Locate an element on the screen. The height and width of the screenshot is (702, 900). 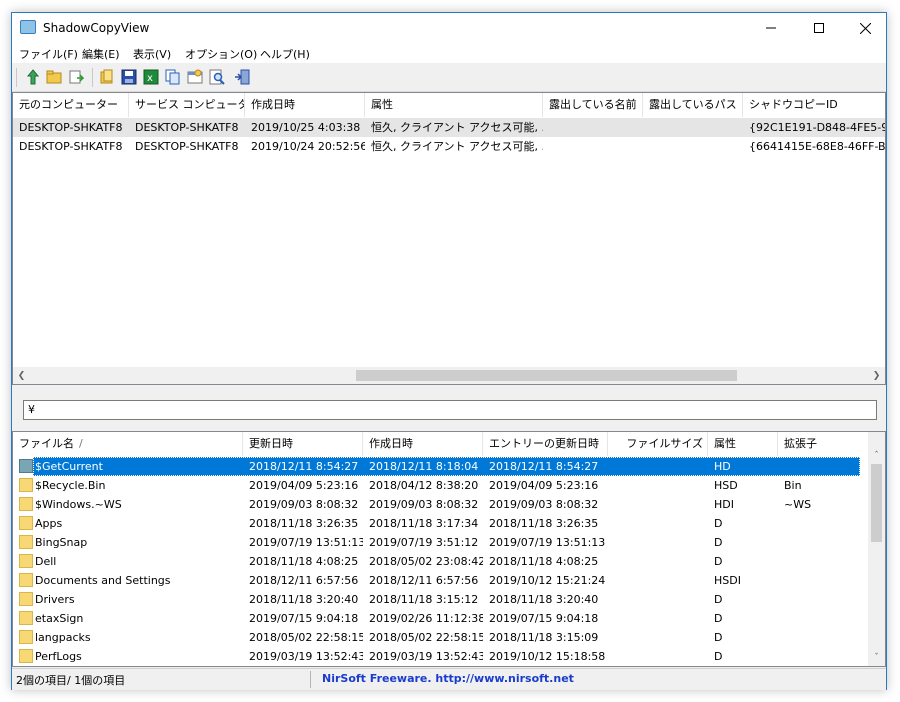
col-extension: 拡張子 is located at coordinates (823, 444).